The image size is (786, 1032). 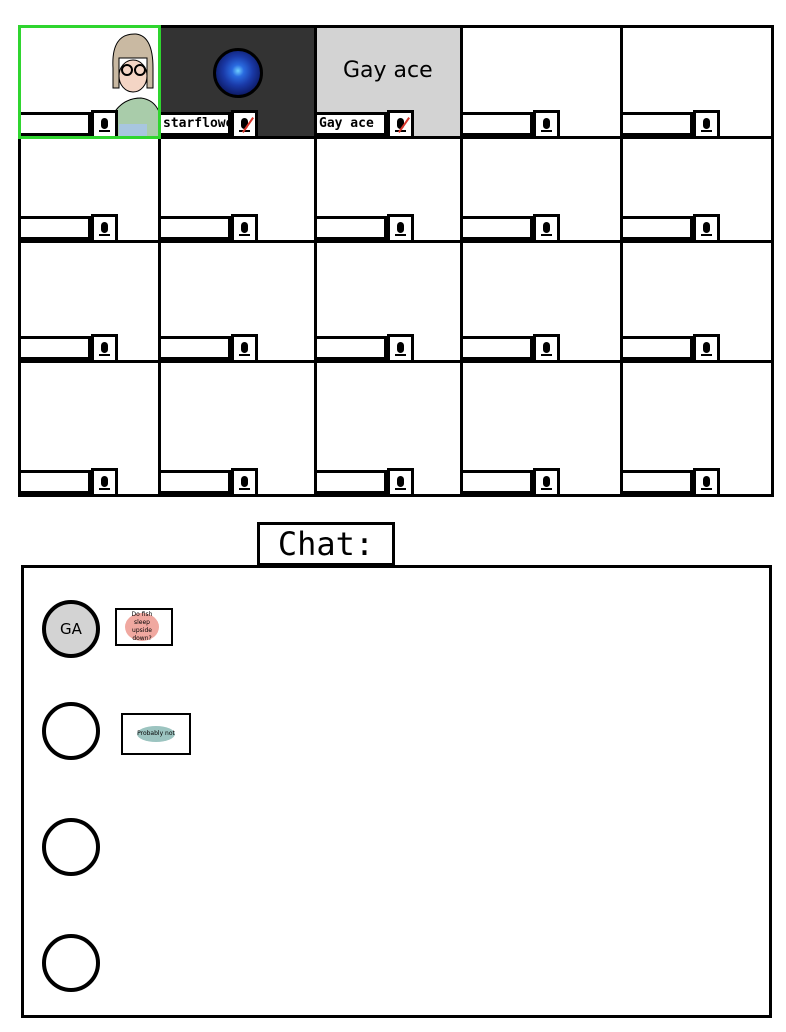 I want to click on tile-display-name: Gay ace, so click(x=388, y=70).